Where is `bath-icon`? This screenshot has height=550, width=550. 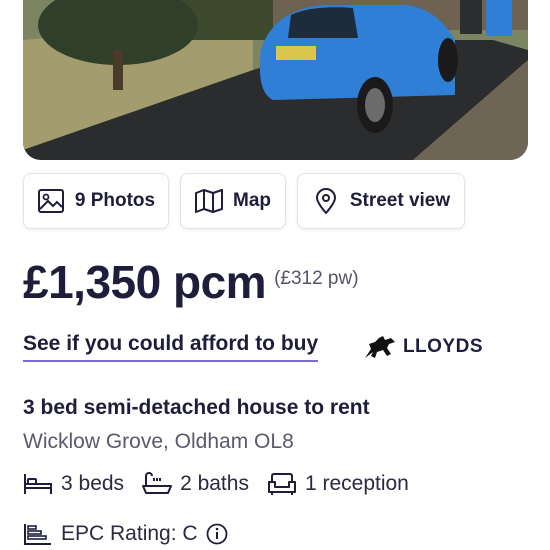 bath-icon is located at coordinates (157, 483).